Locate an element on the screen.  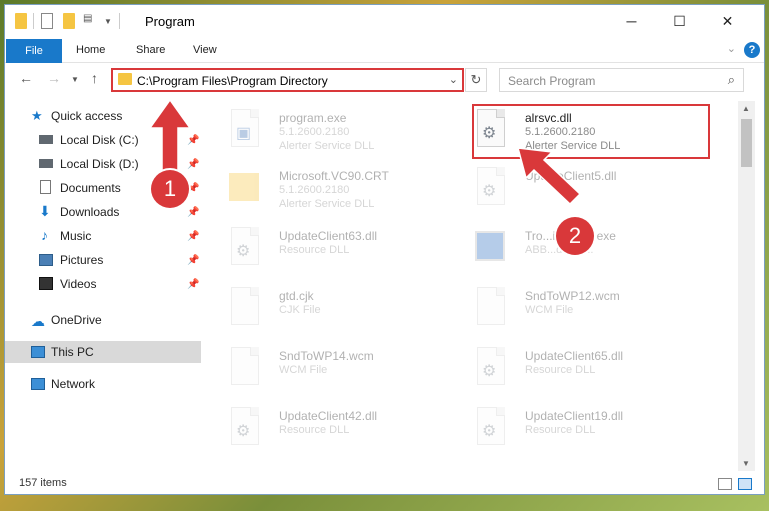
arrow-pointer-icon is located at coordinates (549, 176).